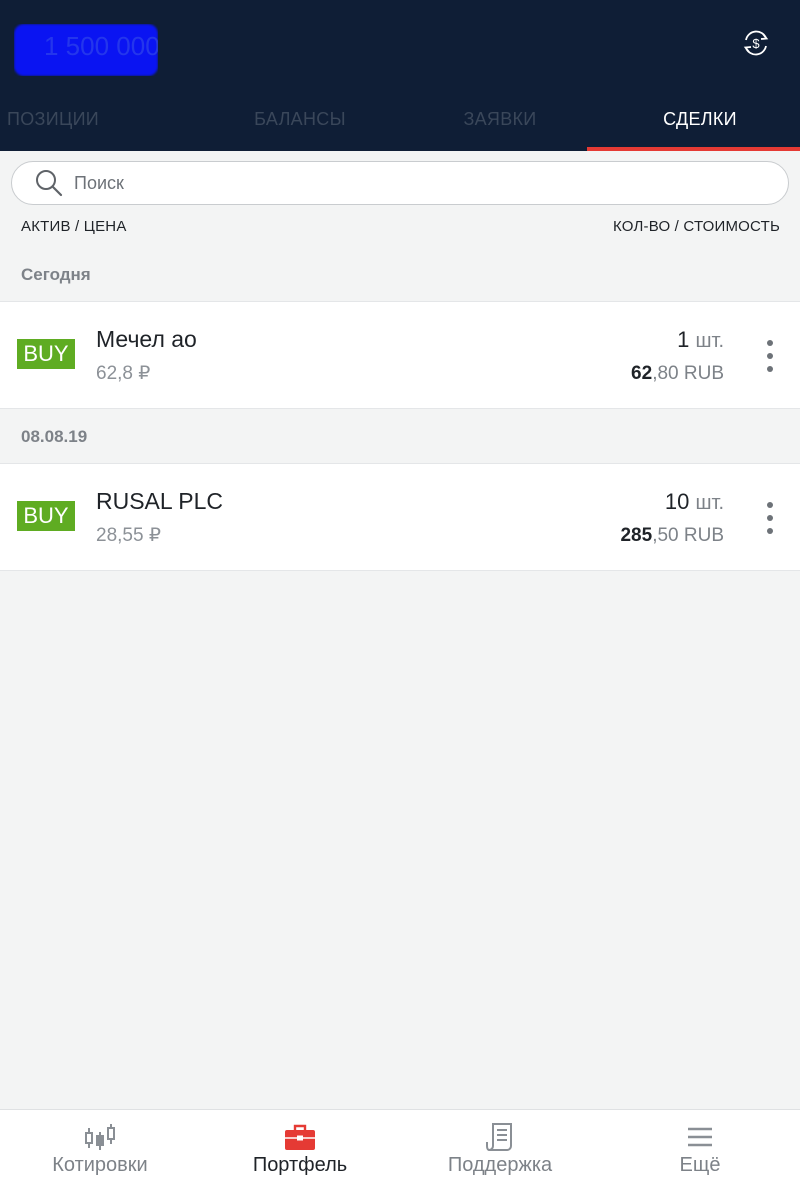  What do you see at coordinates (300, 1137) in the screenshot?
I see `briefcase-icon` at bounding box center [300, 1137].